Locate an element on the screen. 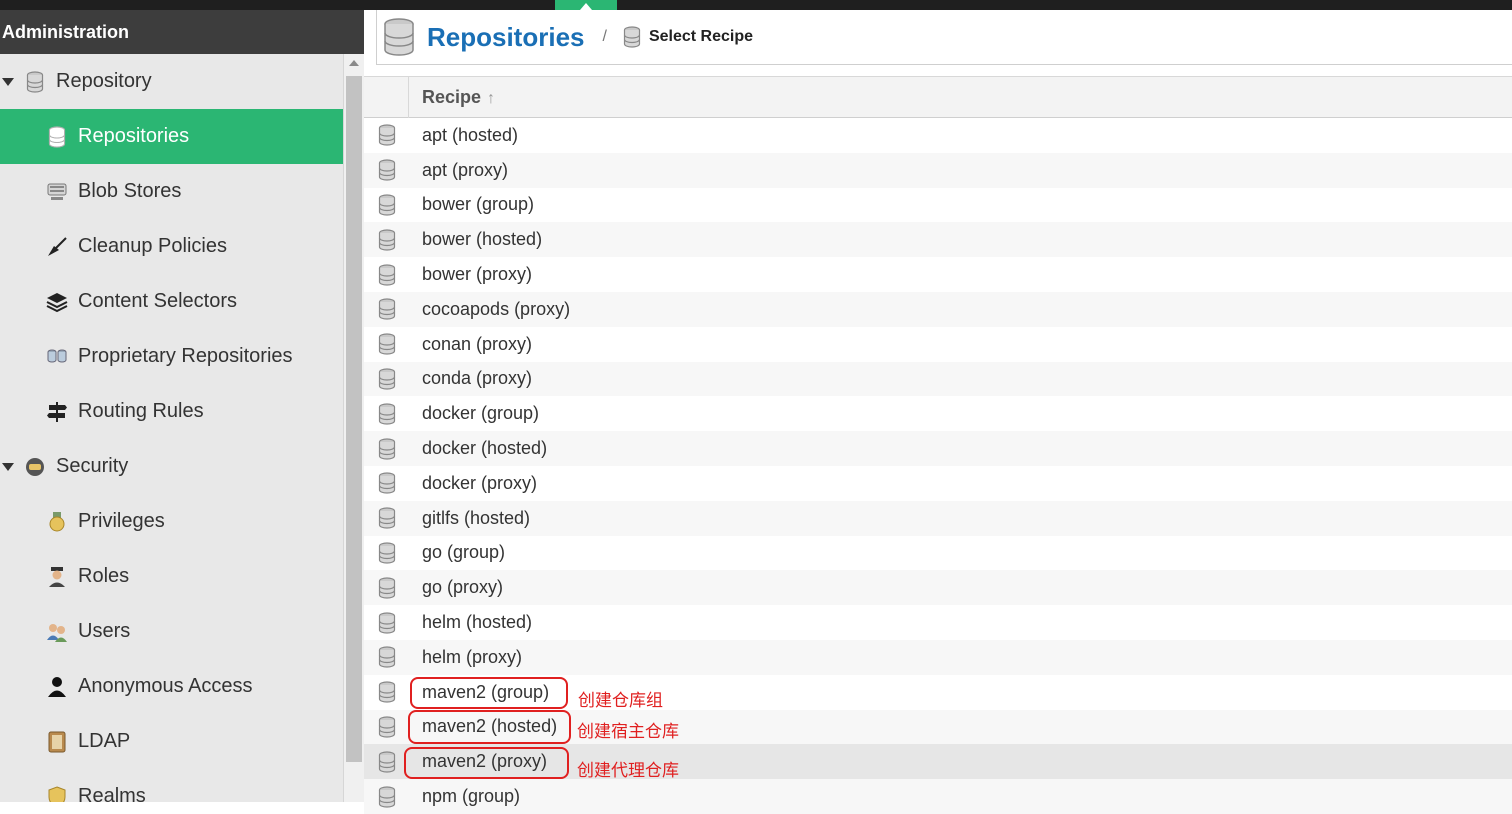  broom-icon is located at coordinates (57, 247).